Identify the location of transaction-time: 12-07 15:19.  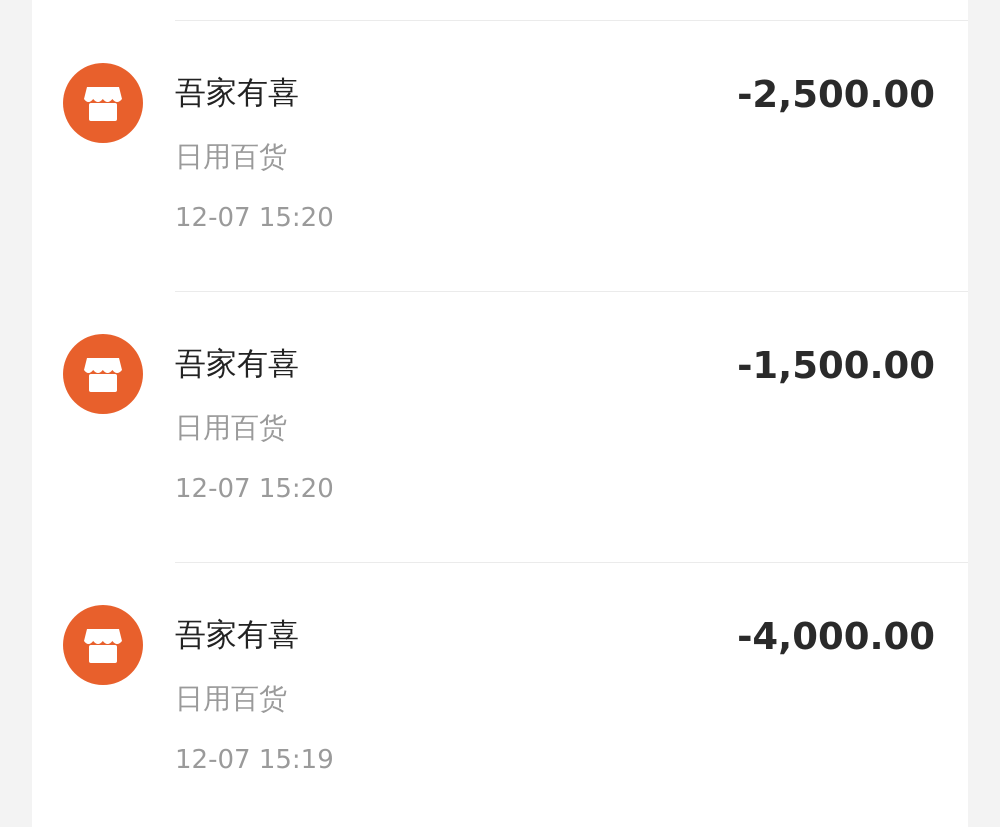
(254, 760).